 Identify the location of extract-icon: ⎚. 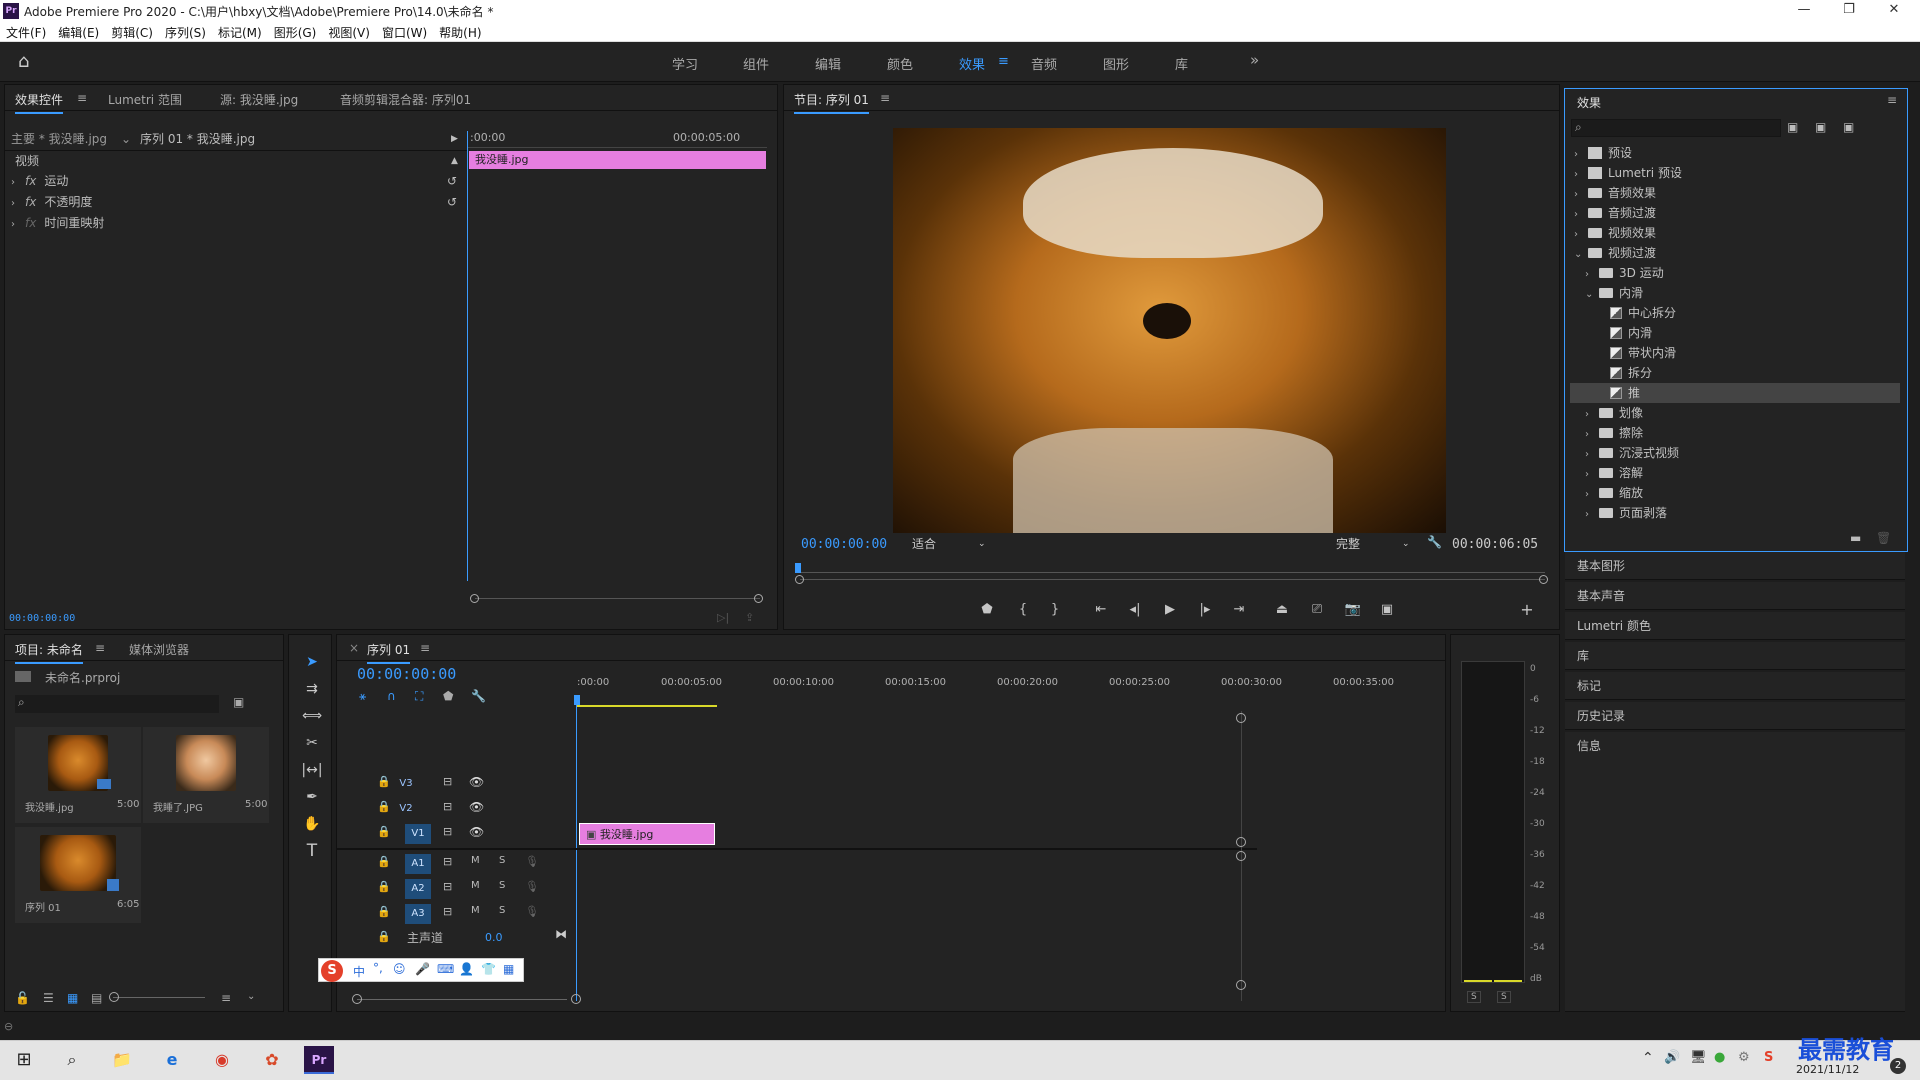
(1317, 610).